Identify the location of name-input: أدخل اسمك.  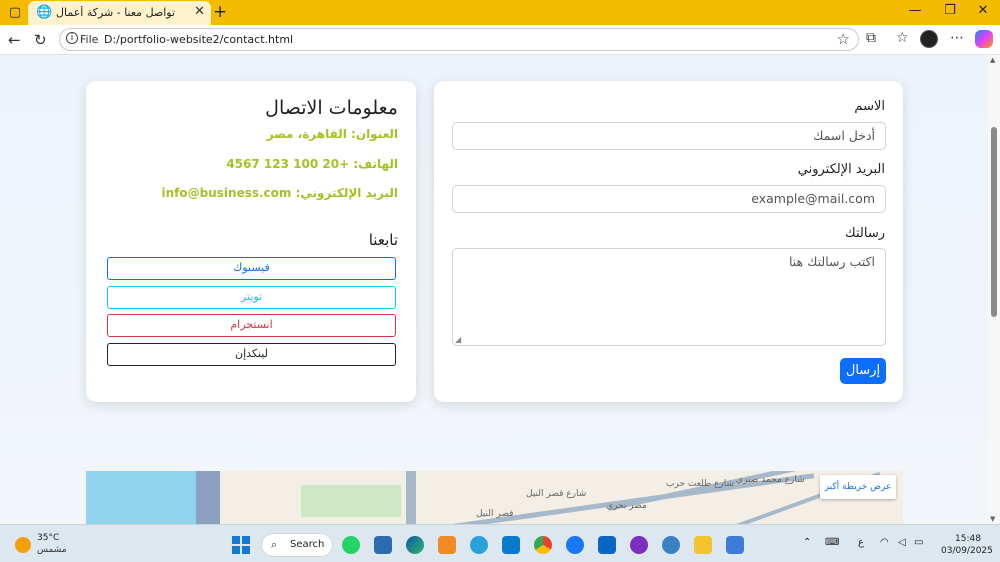
(669, 136).